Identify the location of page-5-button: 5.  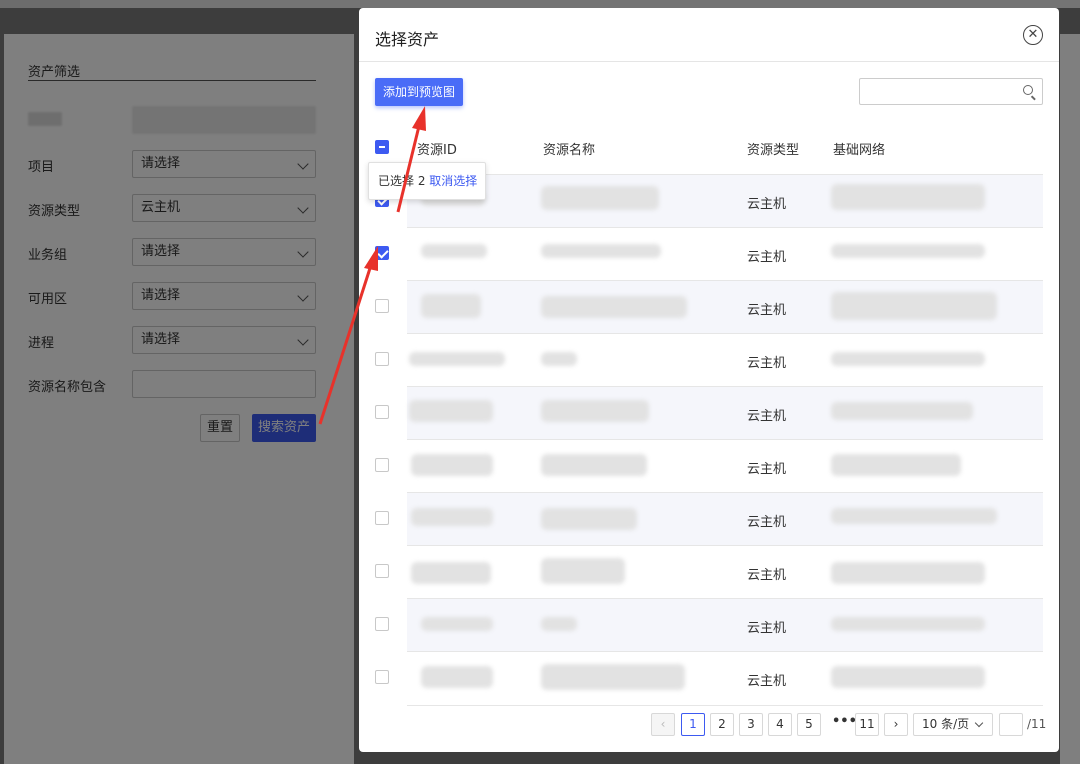
(809, 724).